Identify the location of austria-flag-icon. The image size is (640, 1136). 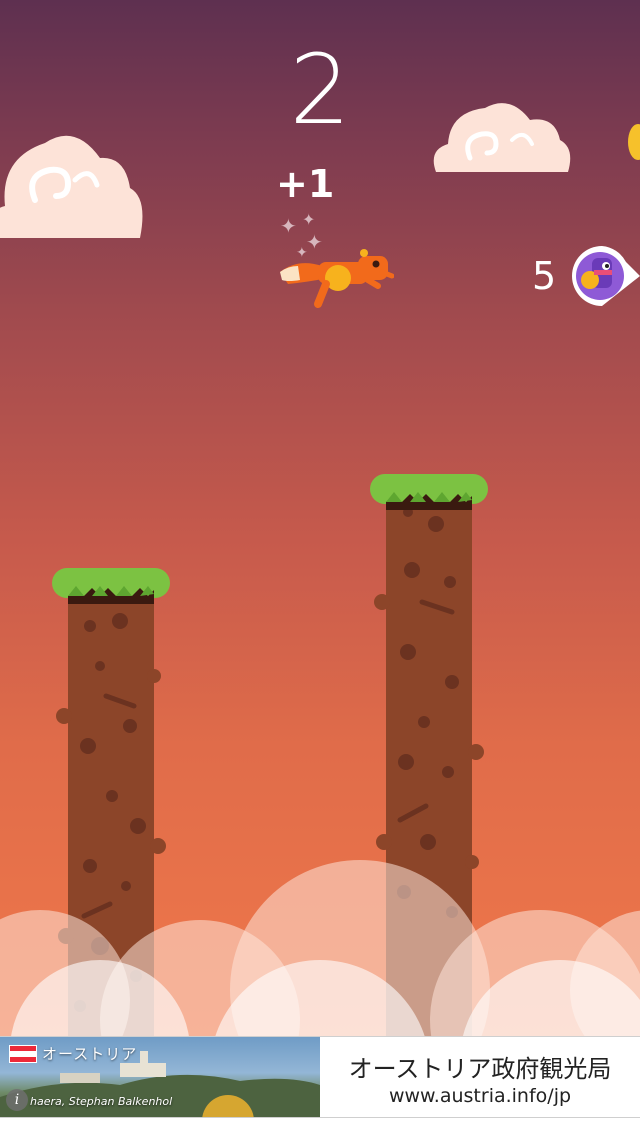
(23, 1054).